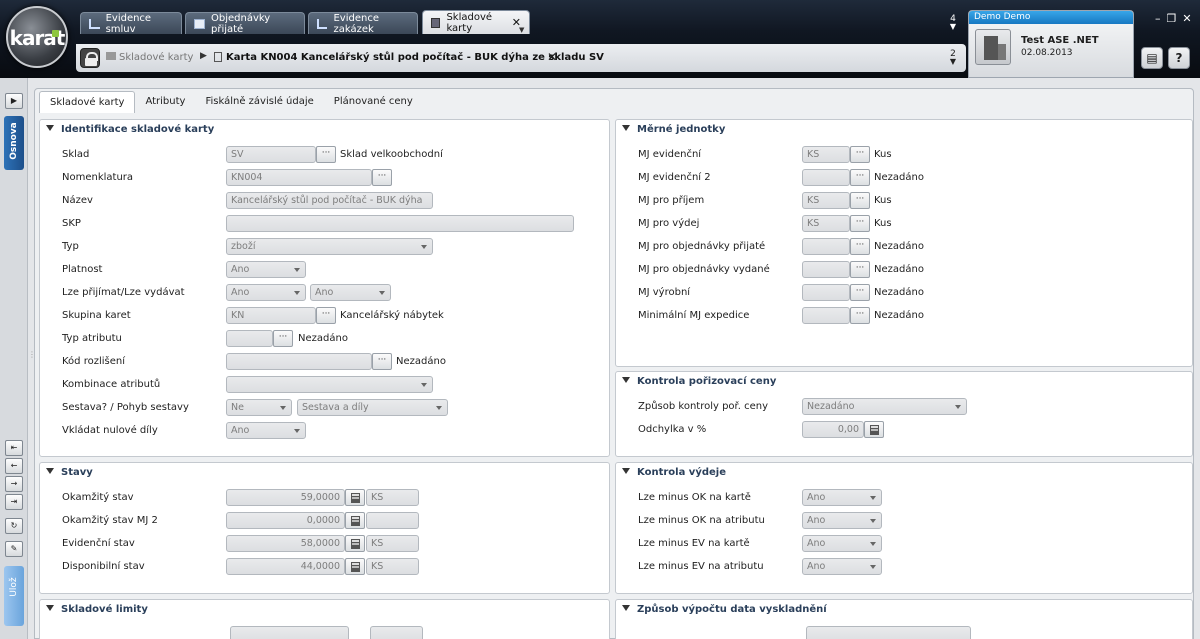 Image resolution: width=1200 pixels, height=639 pixels. What do you see at coordinates (373, 102) in the screenshot?
I see `tab-planovane-ceny: Plánované ceny` at bounding box center [373, 102].